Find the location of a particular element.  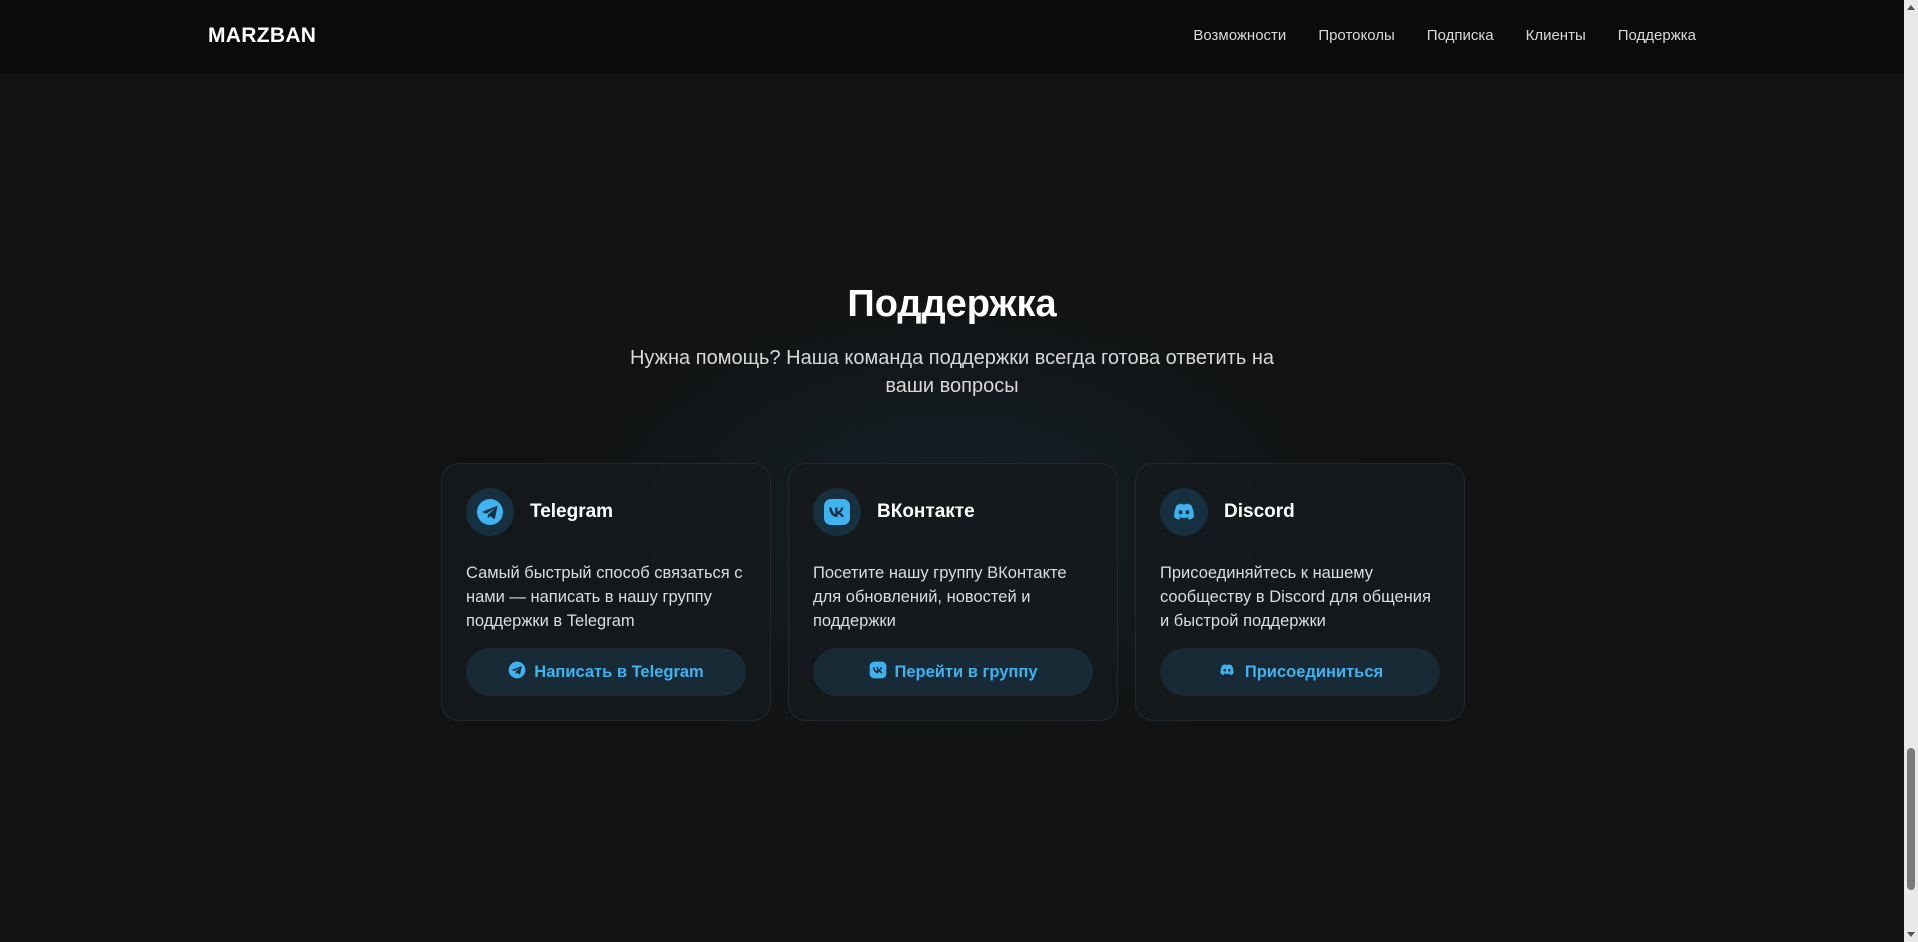

section-title: Поддержка is located at coordinates (952, 304).